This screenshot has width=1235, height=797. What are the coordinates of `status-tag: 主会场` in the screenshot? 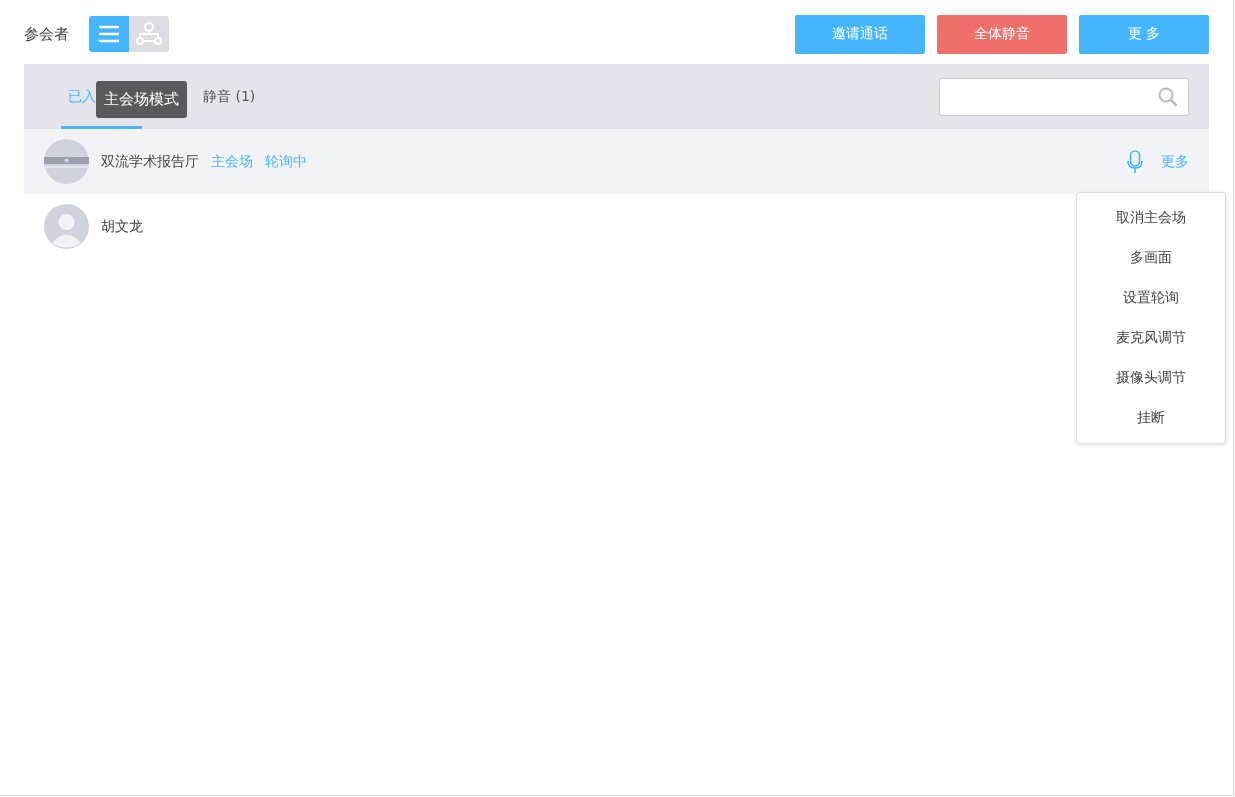 It's located at (232, 161).